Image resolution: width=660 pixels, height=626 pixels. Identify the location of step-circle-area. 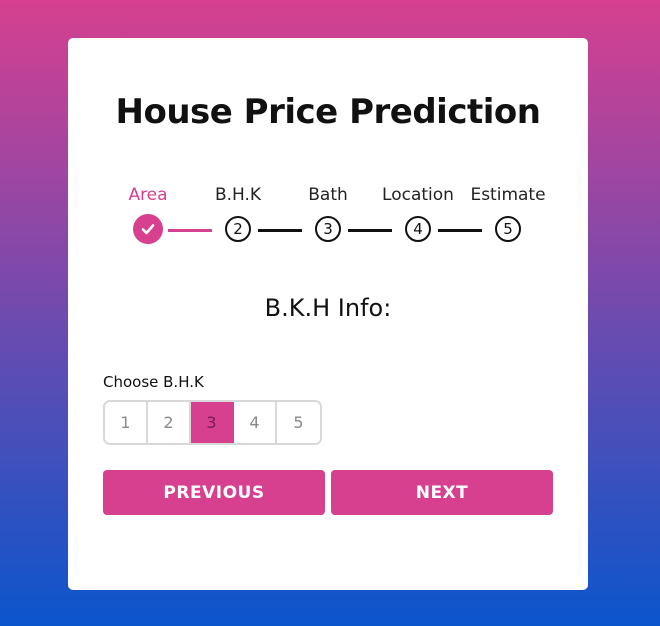
(148, 229).